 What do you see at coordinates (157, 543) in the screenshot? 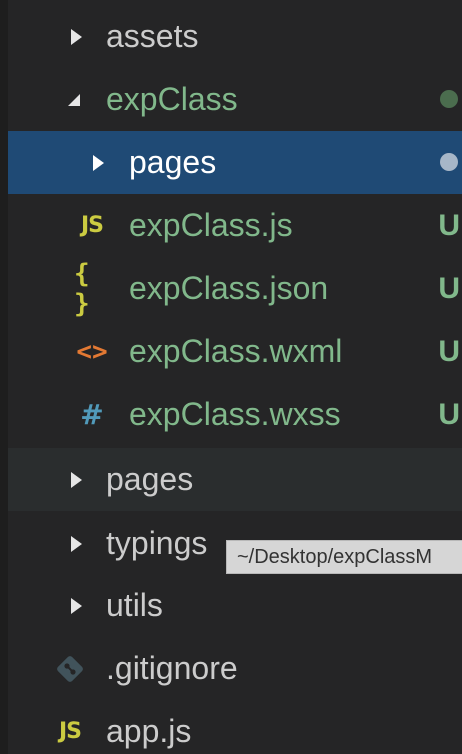
I see `tree-item-label: typings` at bounding box center [157, 543].